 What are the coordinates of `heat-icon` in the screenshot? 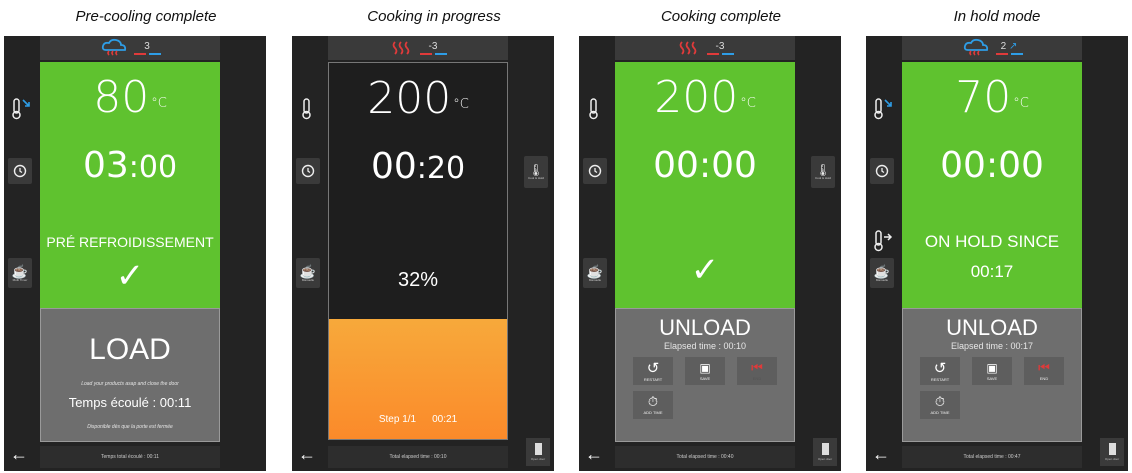 It's located at (687, 48).